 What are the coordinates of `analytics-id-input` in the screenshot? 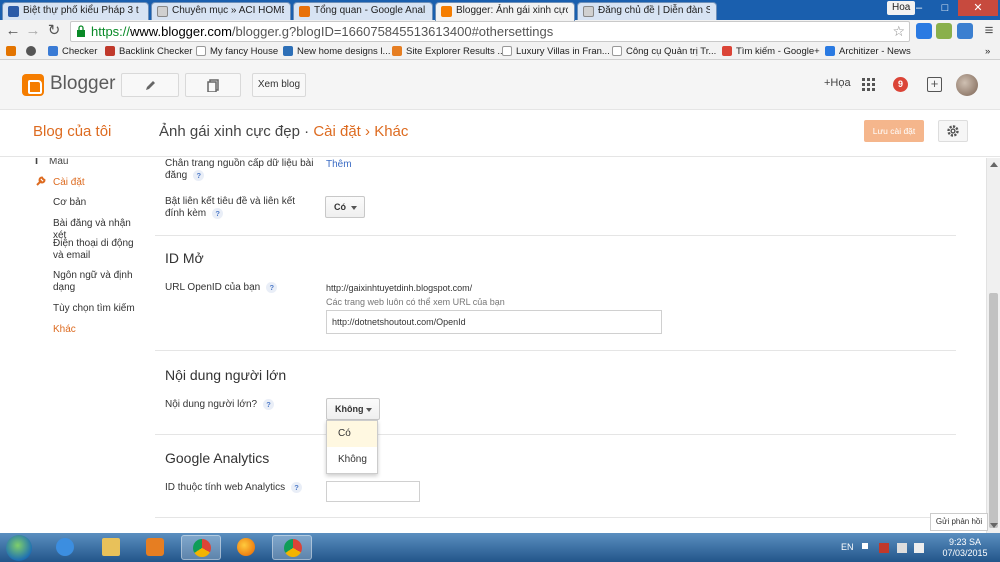 It's located at (373, 491).